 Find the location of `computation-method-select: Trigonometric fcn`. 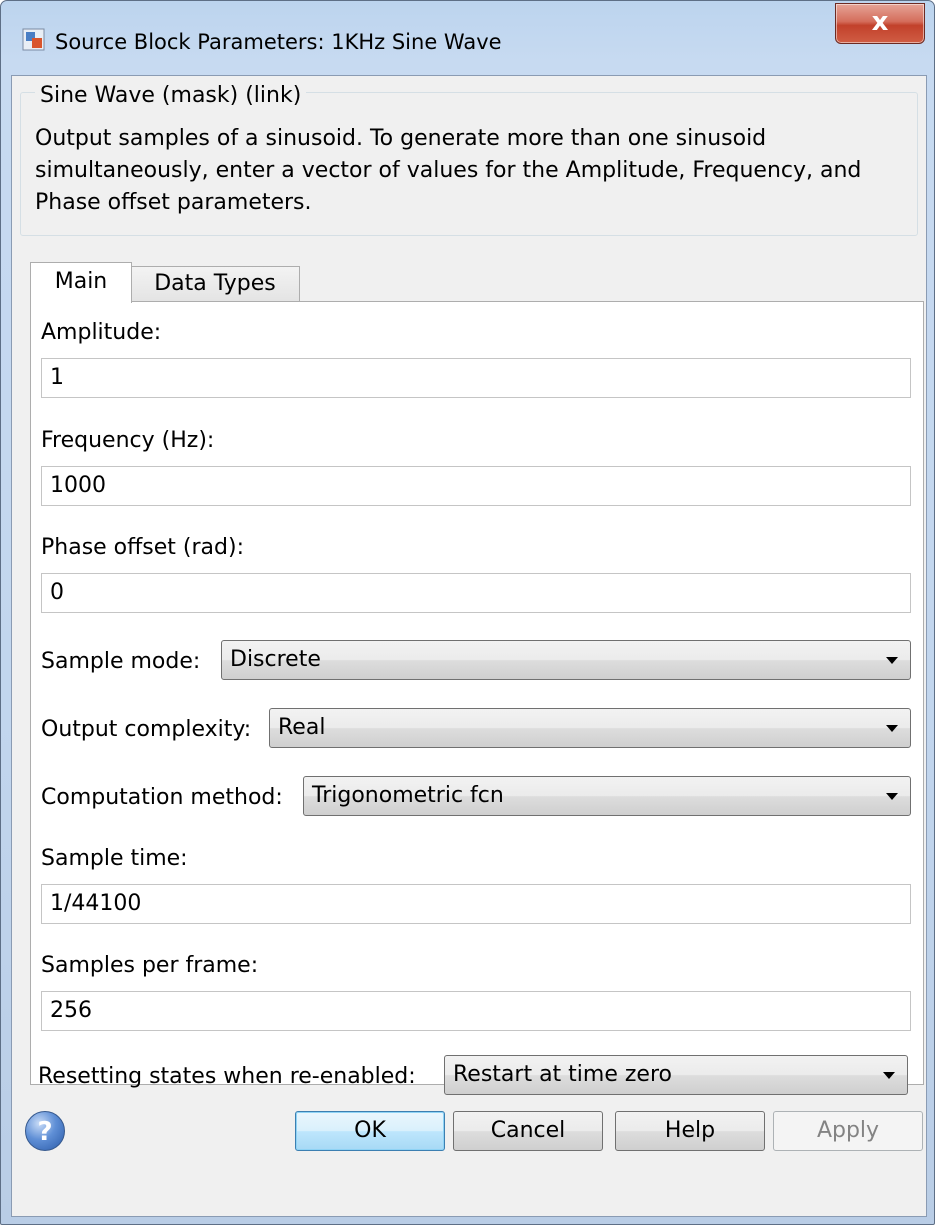

computation-method-select: Trigonometric fcn is located at coordinates (607, 796).